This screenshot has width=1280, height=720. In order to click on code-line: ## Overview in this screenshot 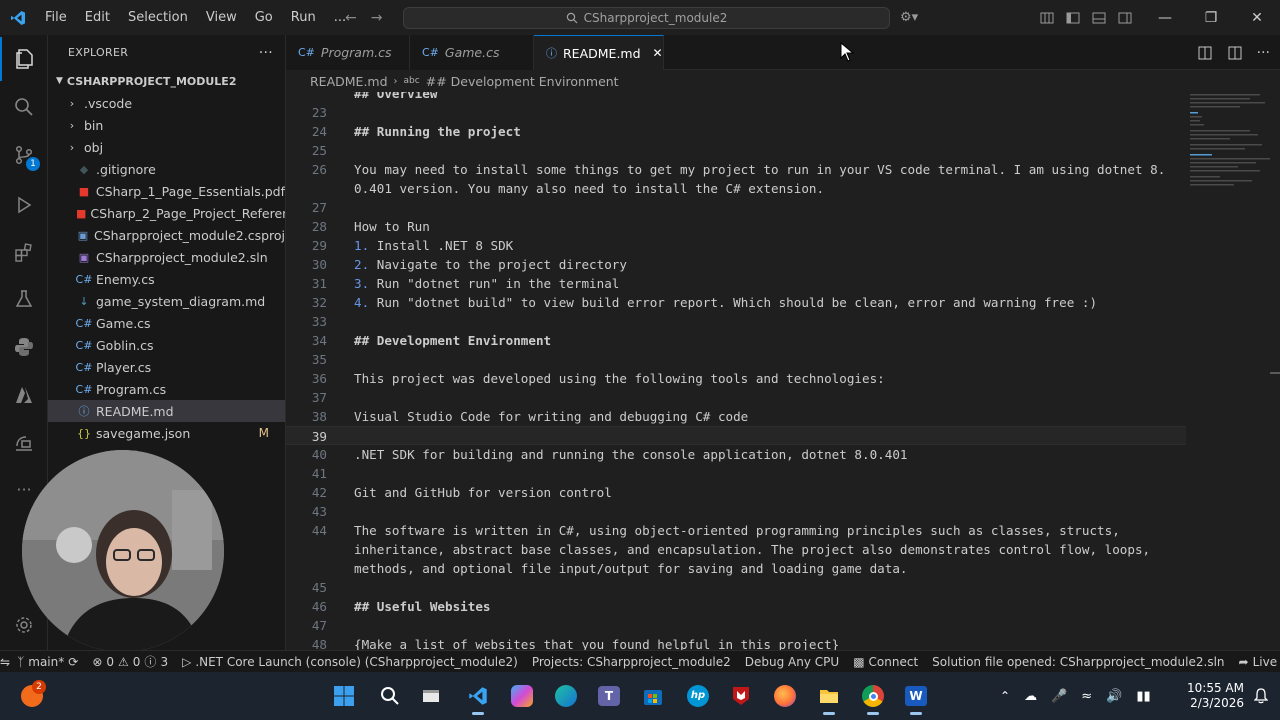, I will do `click(736, 97)`.